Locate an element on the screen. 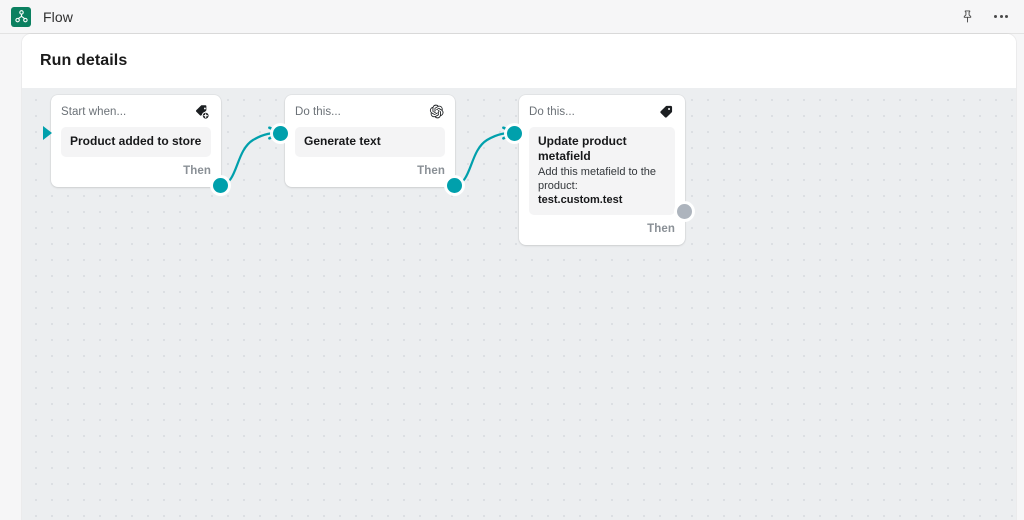 The width and height of the screenshot is (1024, 520). top-bar-actions is located at coordinates (984, 17).